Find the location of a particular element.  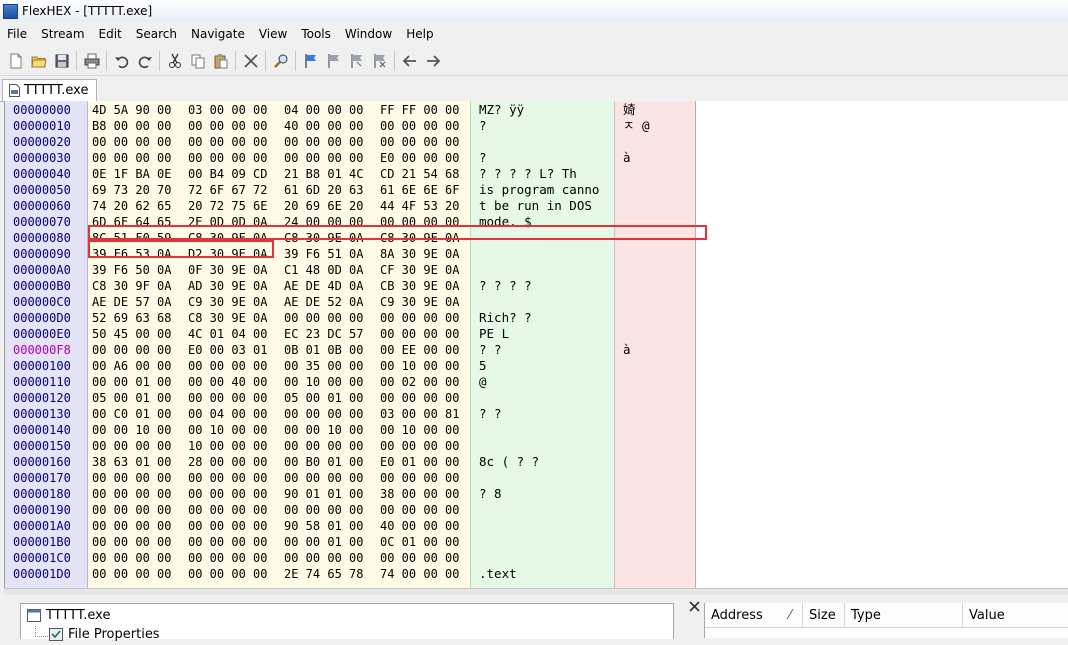

hex-byte-group: 39 F6 51 0A is located at coordinates (323, 254).